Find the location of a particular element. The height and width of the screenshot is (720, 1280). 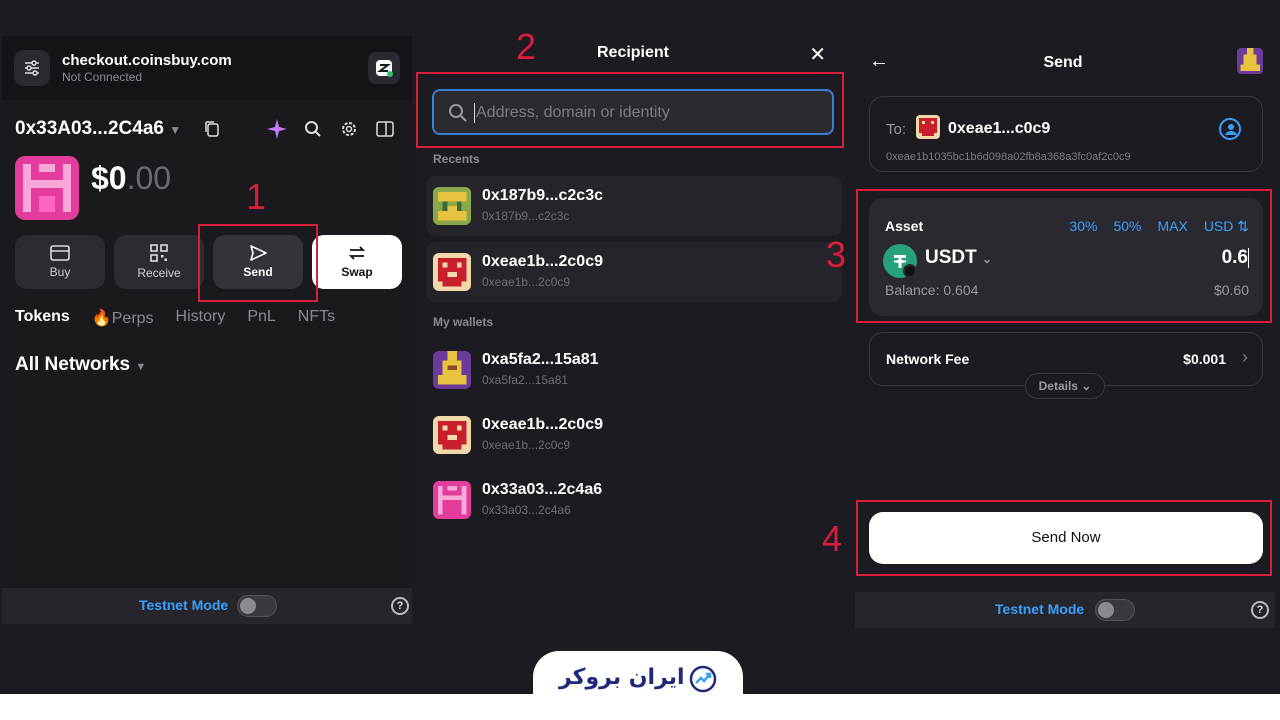

close-icon: ✕ is located at coordinates (817, 54).